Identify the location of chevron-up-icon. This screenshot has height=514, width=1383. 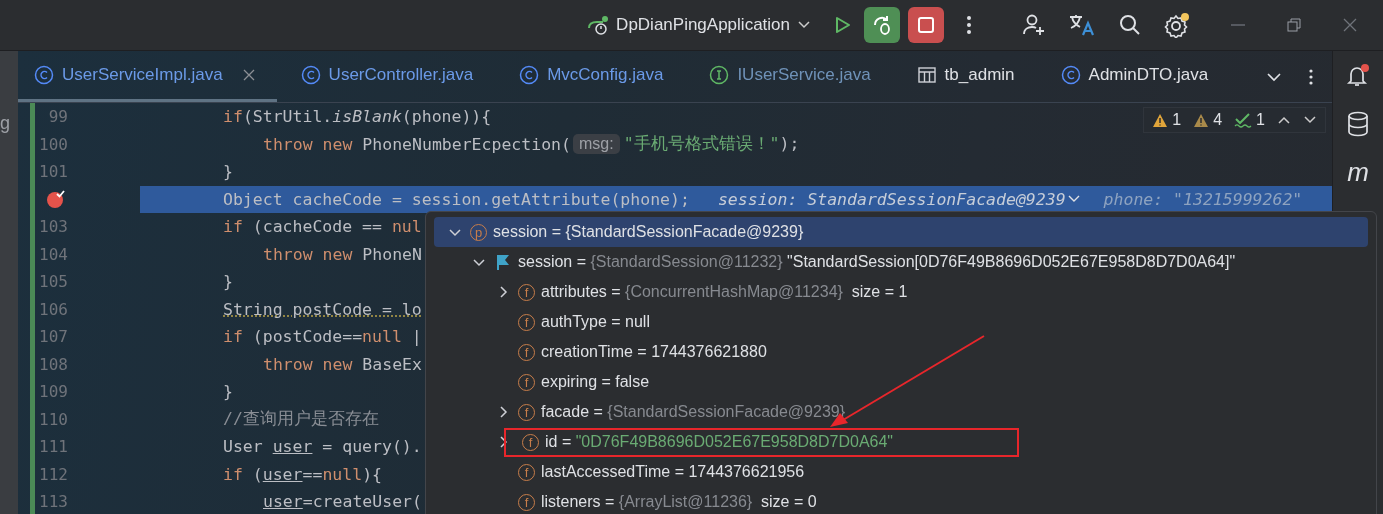
(1284, 120).